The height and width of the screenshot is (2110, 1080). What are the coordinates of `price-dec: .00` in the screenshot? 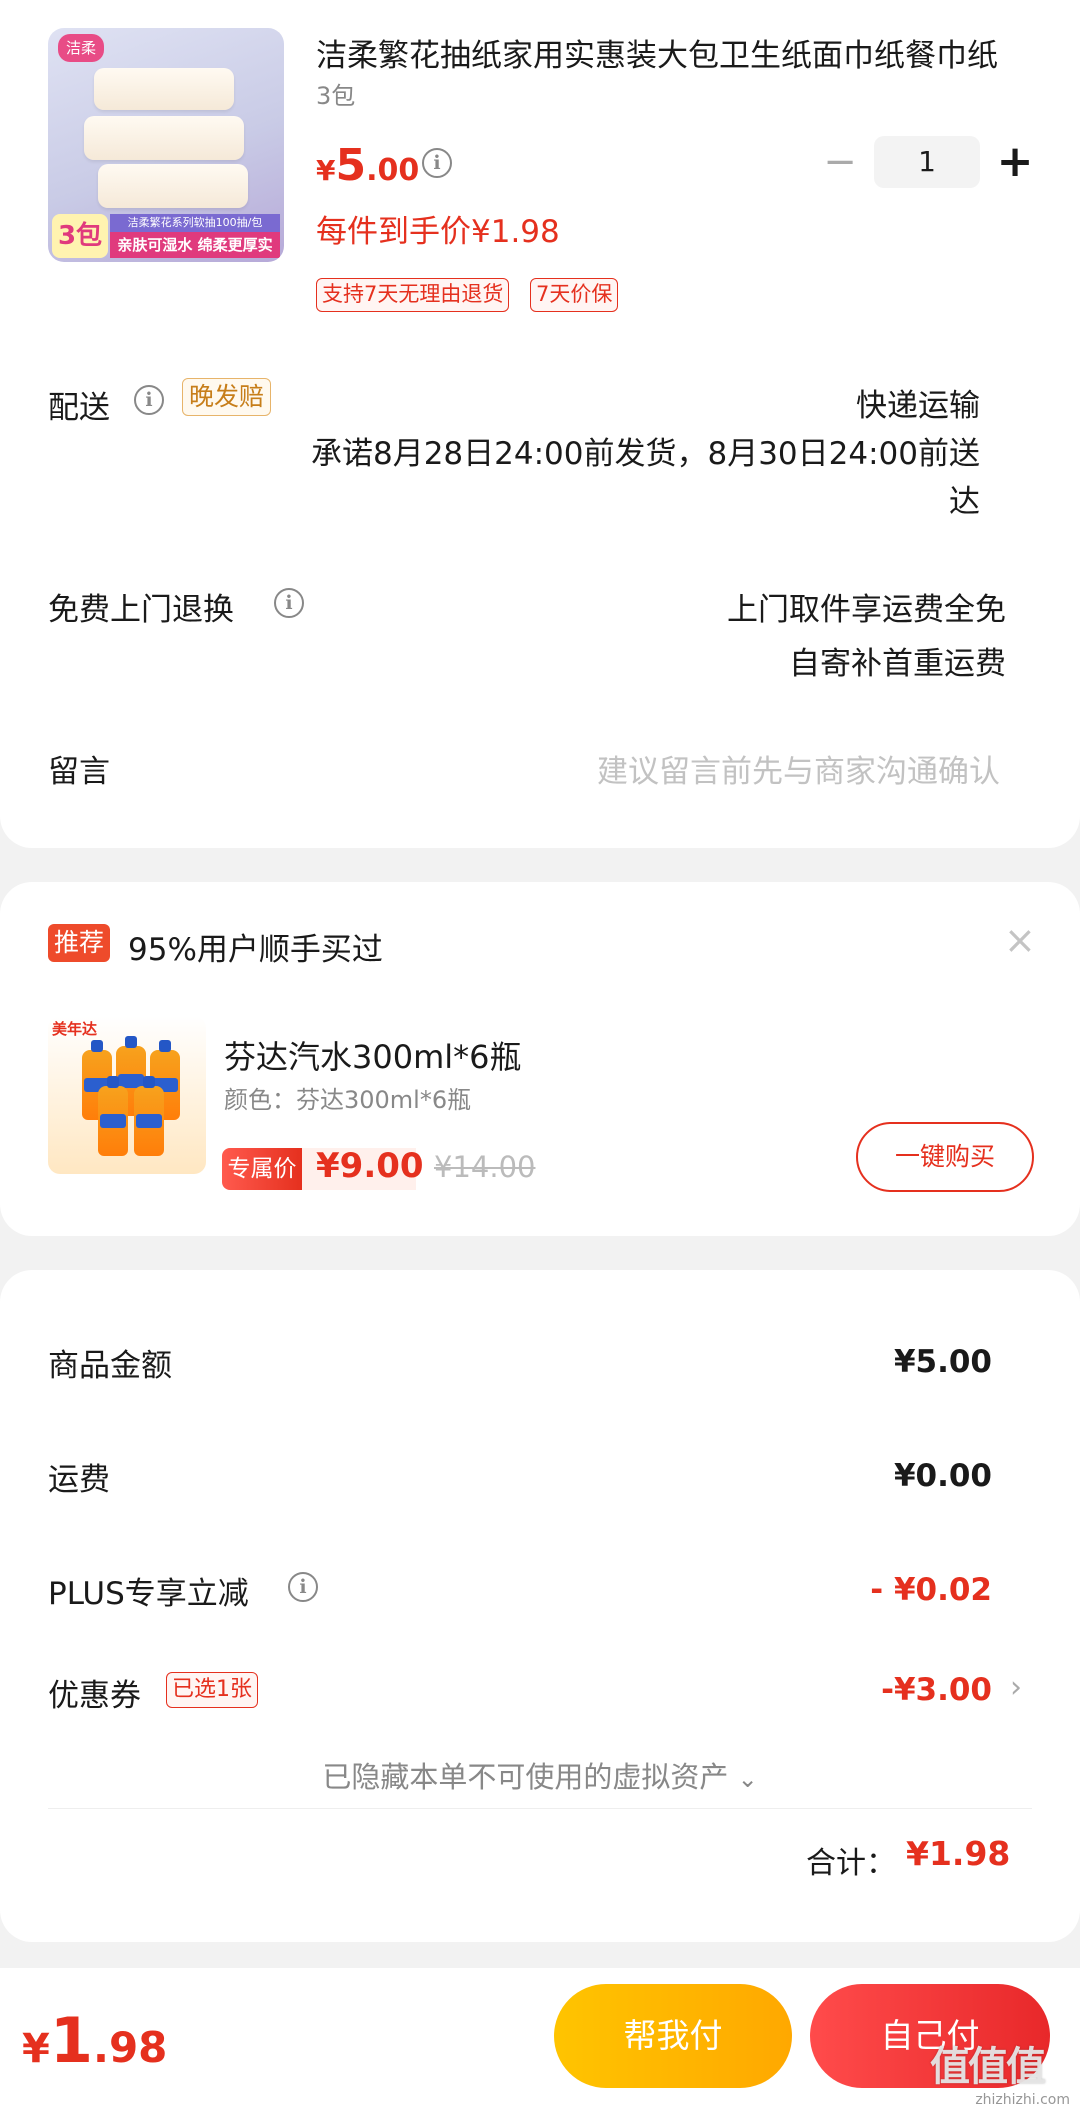 It's located at (393, 170).